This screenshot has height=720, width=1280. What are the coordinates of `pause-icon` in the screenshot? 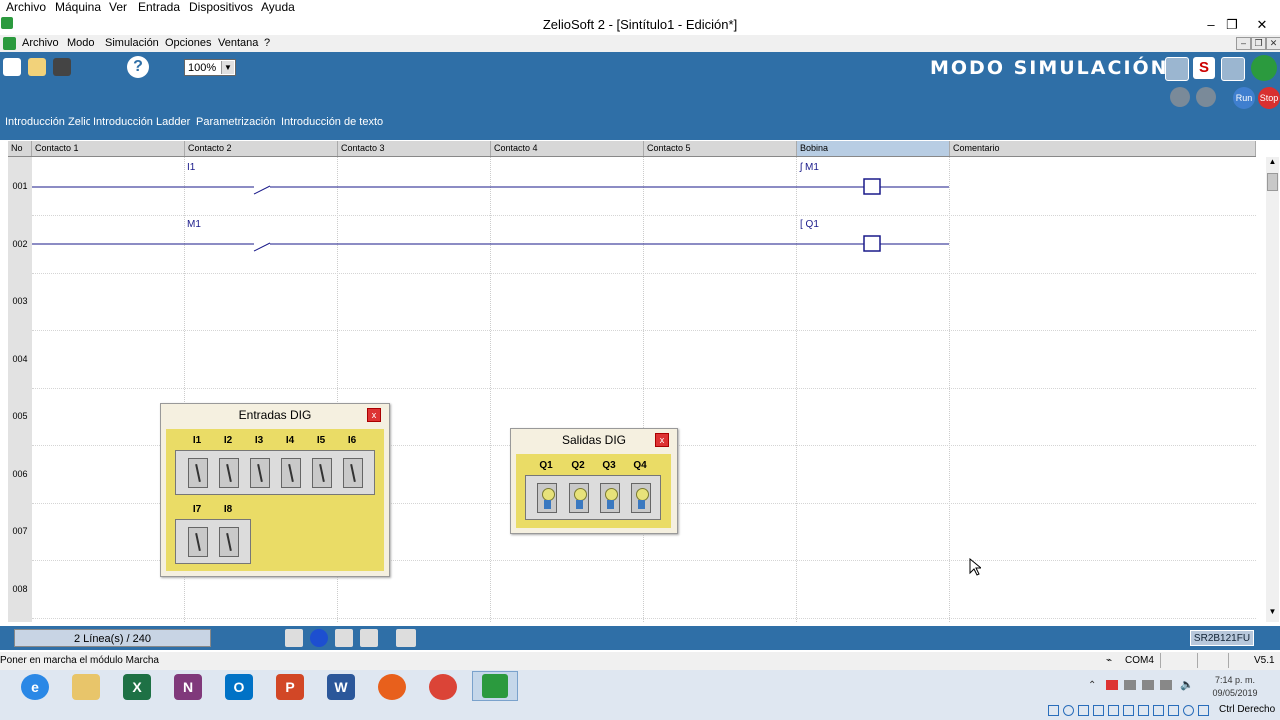 It's located at (1180, 97).